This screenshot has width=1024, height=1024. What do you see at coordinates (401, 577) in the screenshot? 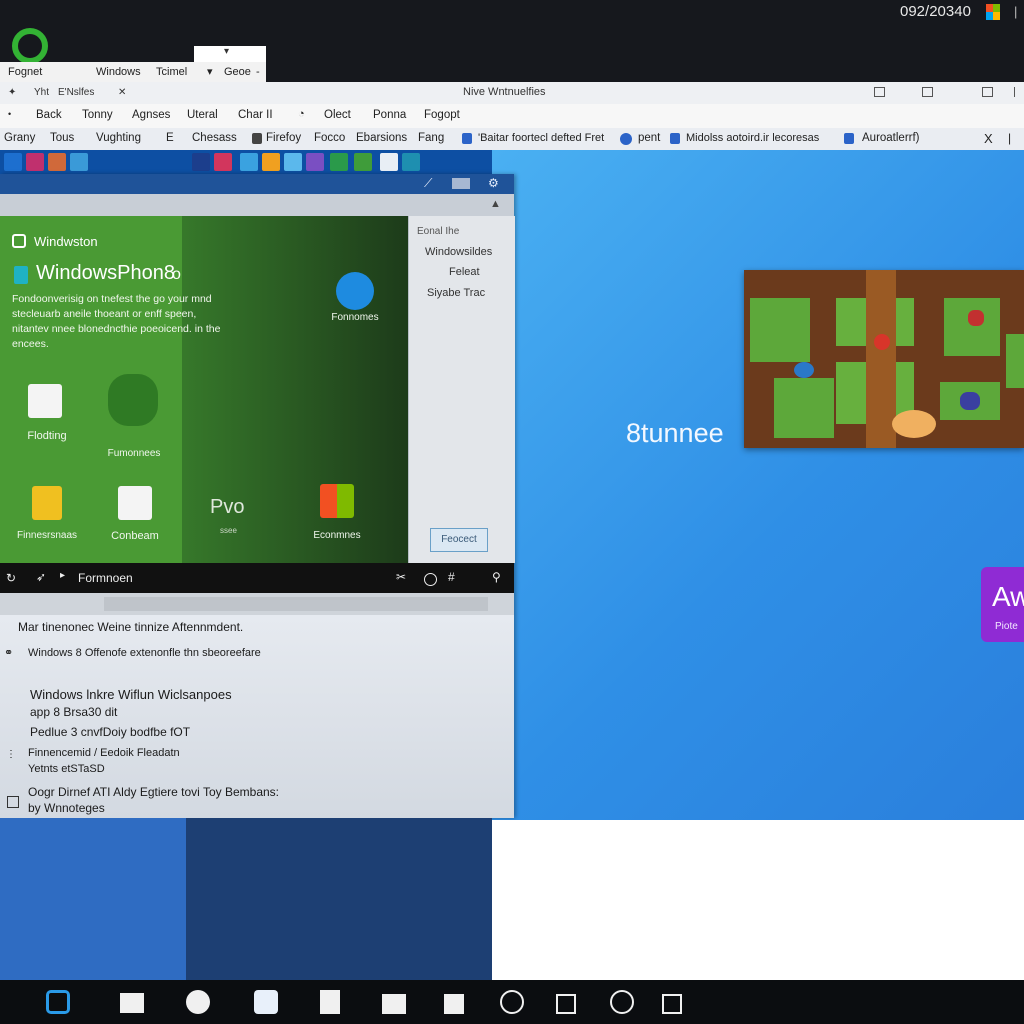
I see `tools-icon: ✂` at bounding box center [401, 577].